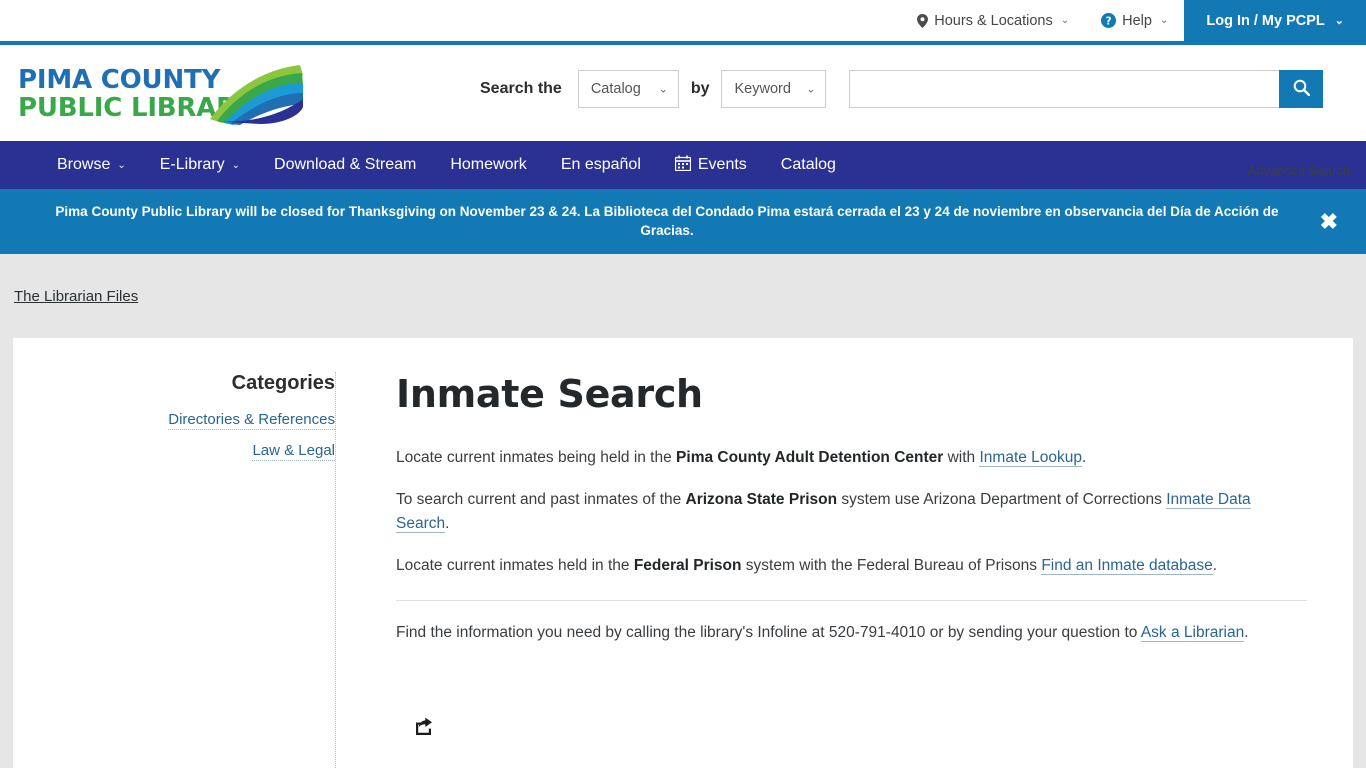 The height and width of the screenshot is (768, 1366). I want to click on advanced-search-link: Advanced Search, so click(1298, 170).